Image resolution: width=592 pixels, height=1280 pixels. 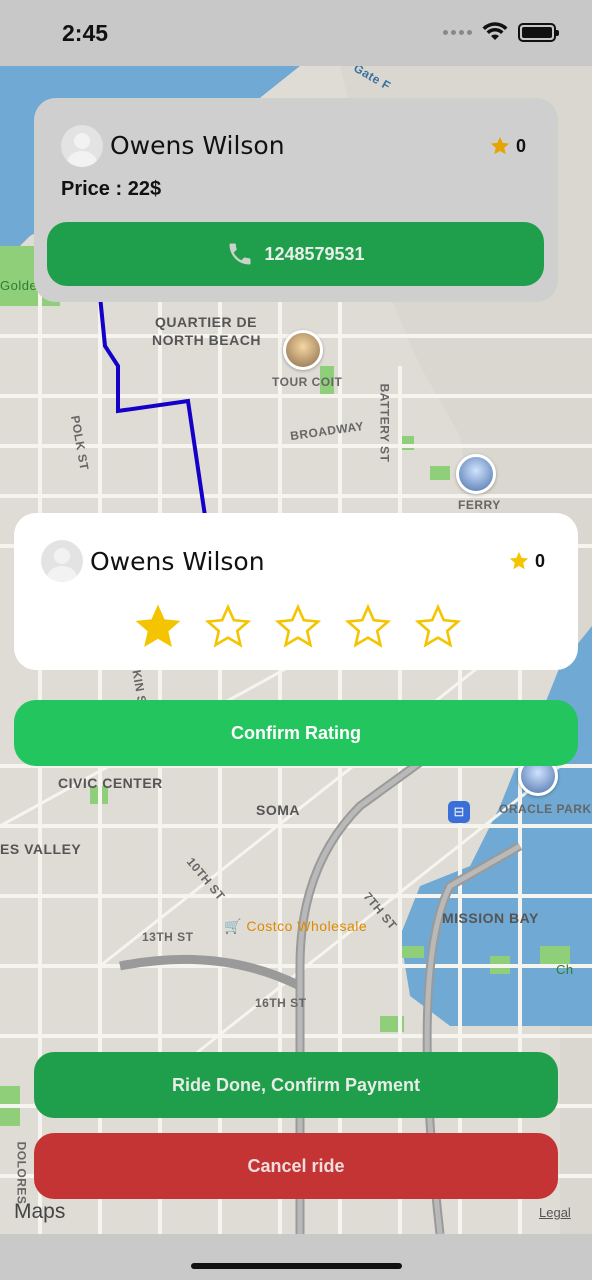 I want to click on driver-name: Owens Wilson, so click(x=197, y=145).